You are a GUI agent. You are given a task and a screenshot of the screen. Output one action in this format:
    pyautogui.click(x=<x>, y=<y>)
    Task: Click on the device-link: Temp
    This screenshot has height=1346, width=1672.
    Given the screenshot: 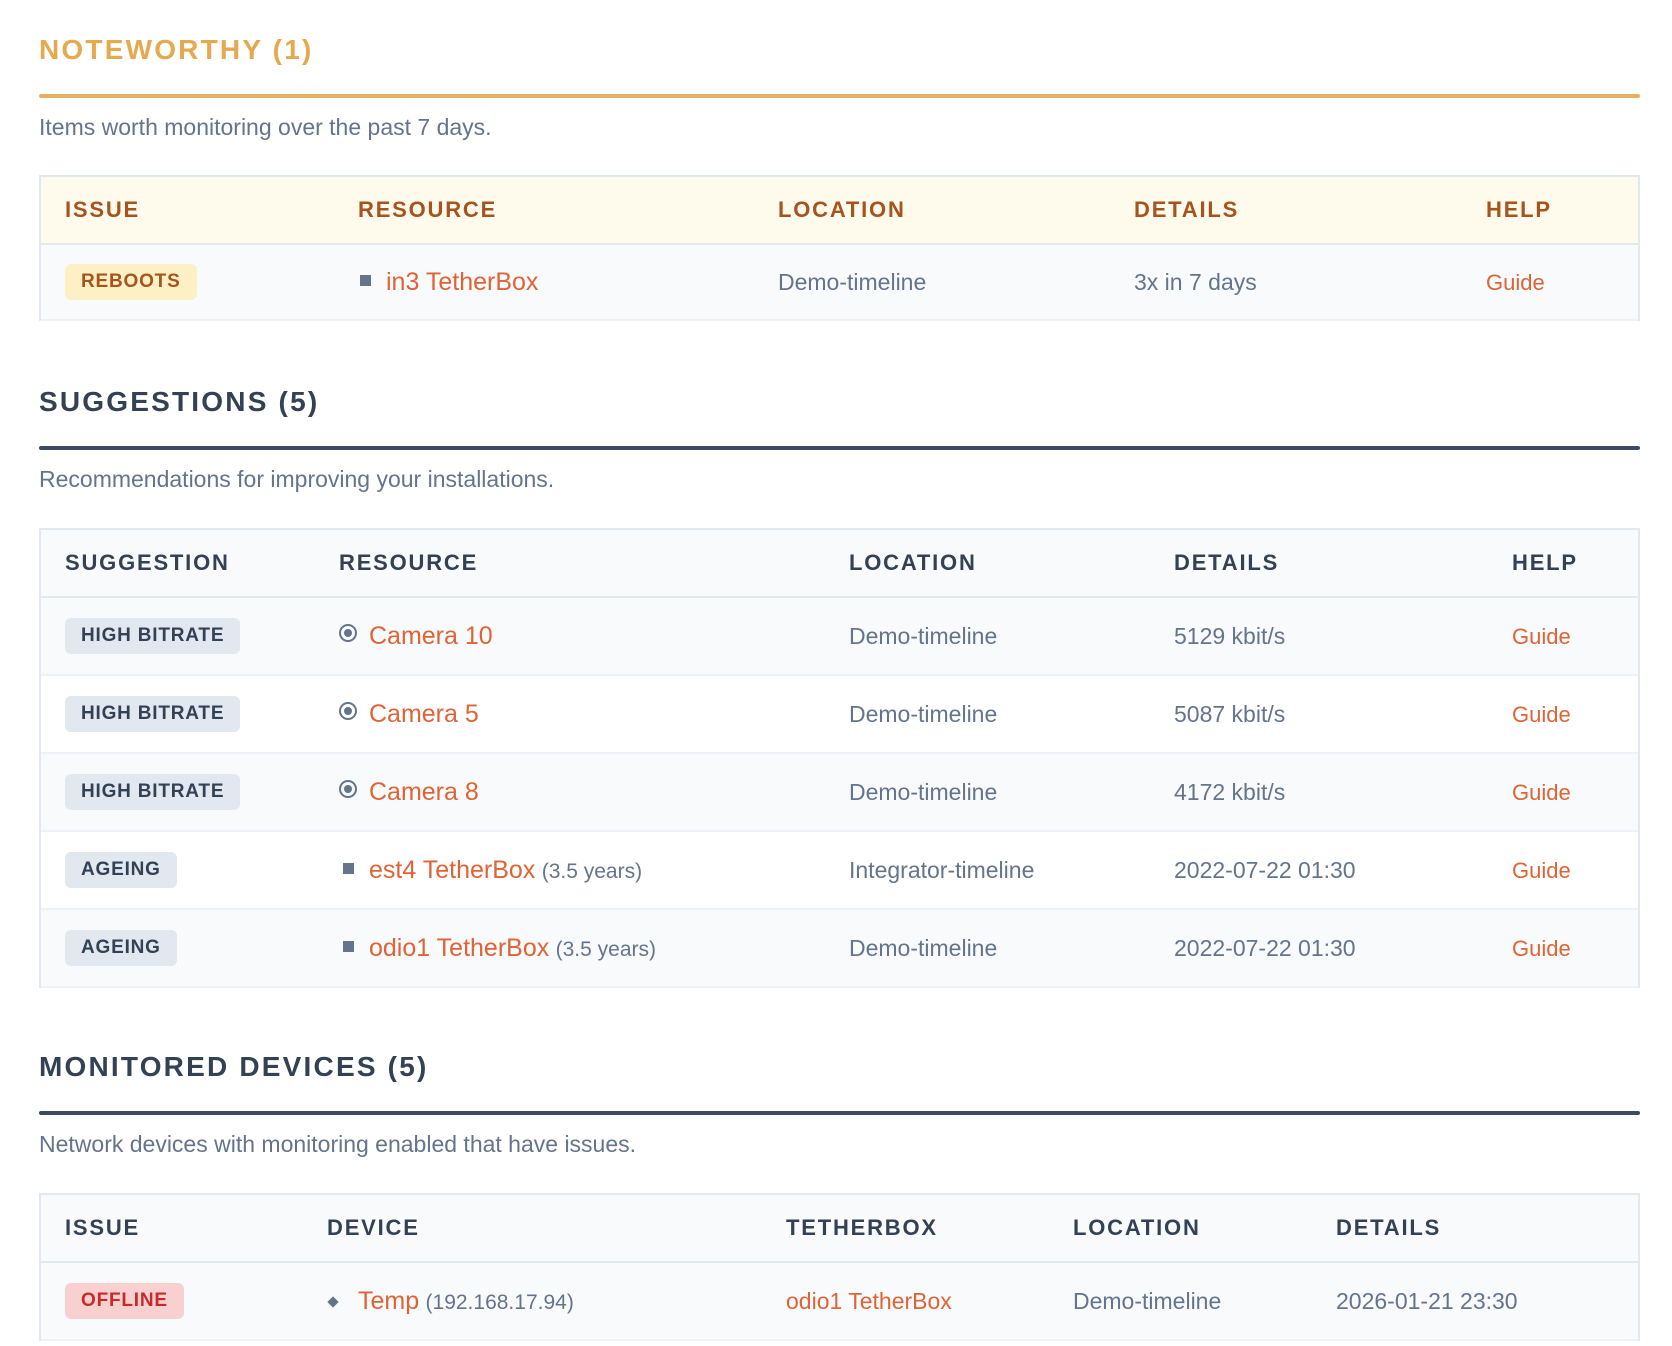 What is the action you would take?
    pyautogui.click(x=388, y=1301)
    